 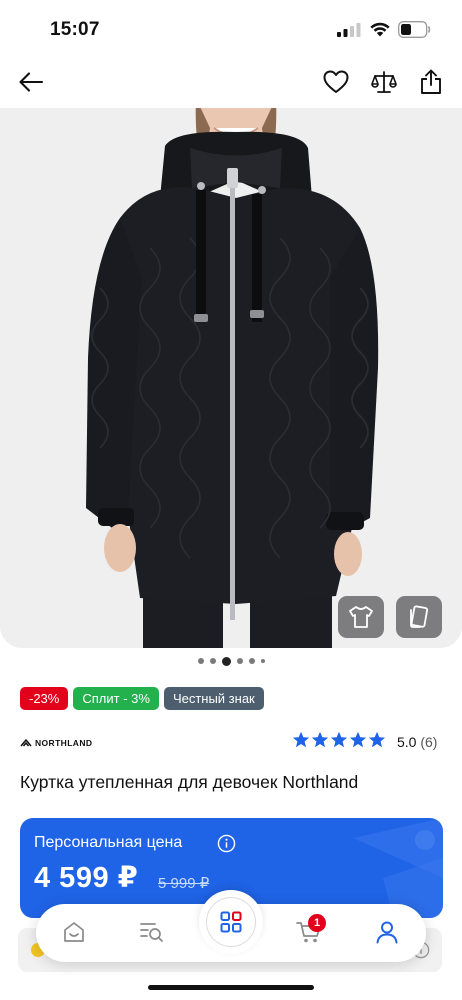 I want to click on price-card-decoration, so click(x=398, y=868).